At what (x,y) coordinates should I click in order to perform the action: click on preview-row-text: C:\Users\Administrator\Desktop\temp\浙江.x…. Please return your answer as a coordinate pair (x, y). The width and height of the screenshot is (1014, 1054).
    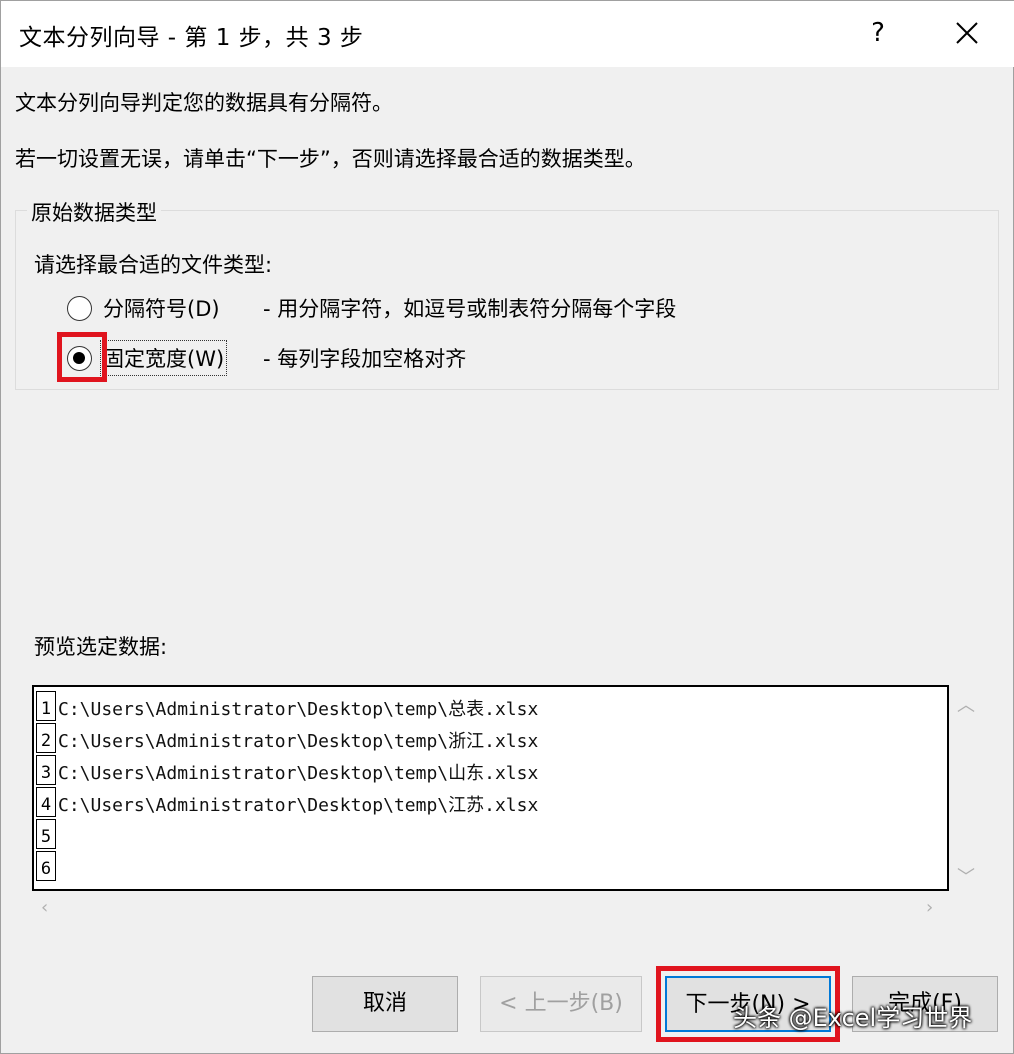
    Looking at the image, I should click on (298, 741).